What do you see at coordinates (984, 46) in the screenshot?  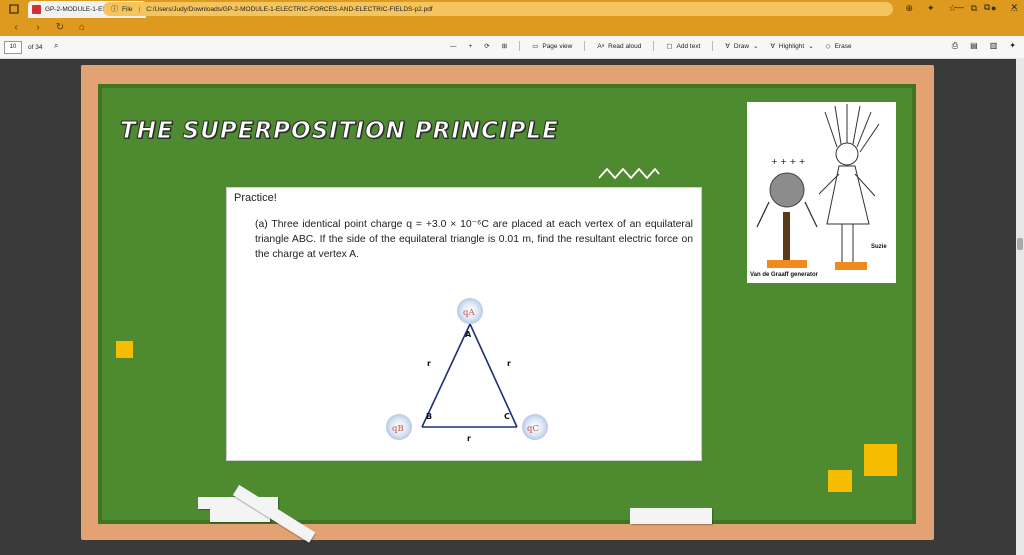 I see `pdf-tools-right: ⎙ ▤ ▥ ✦` at bounding box center [984, 46].